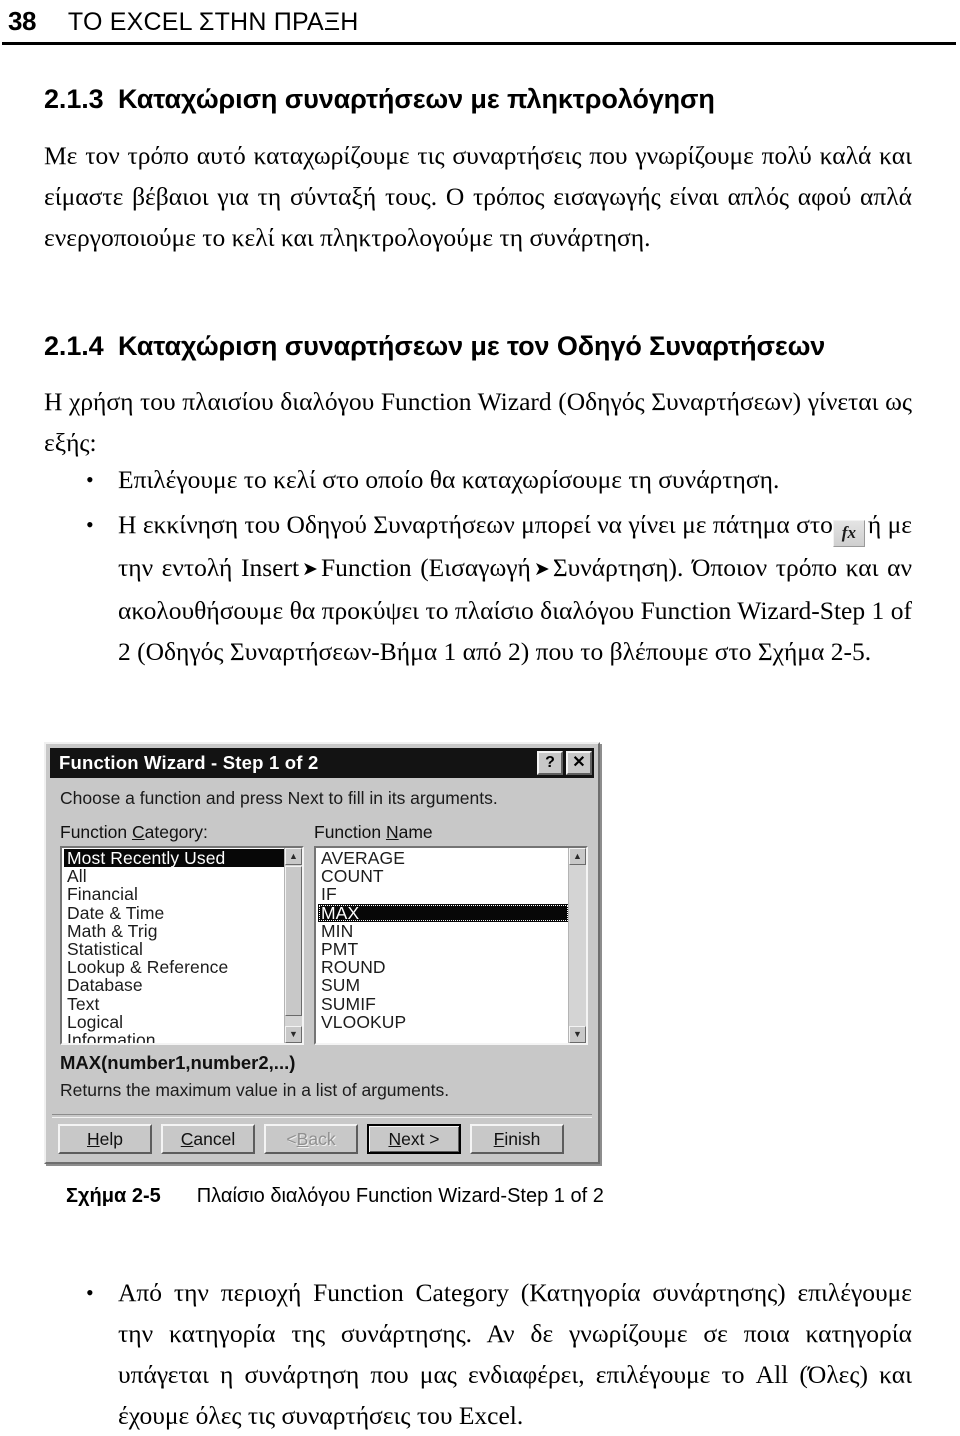 This screenshot has height=1436, width=960. What do you see at coordinates (443, 949) in the screenshot?
I see `function-list-item: PMT` at bounding box center [443, 949].